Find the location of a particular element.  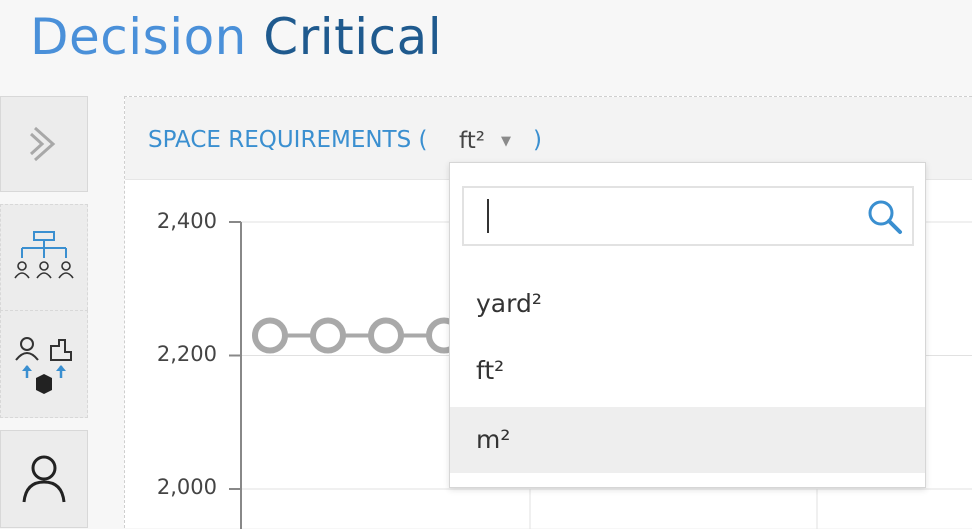

user-icon is located at coordinates (44, 479).